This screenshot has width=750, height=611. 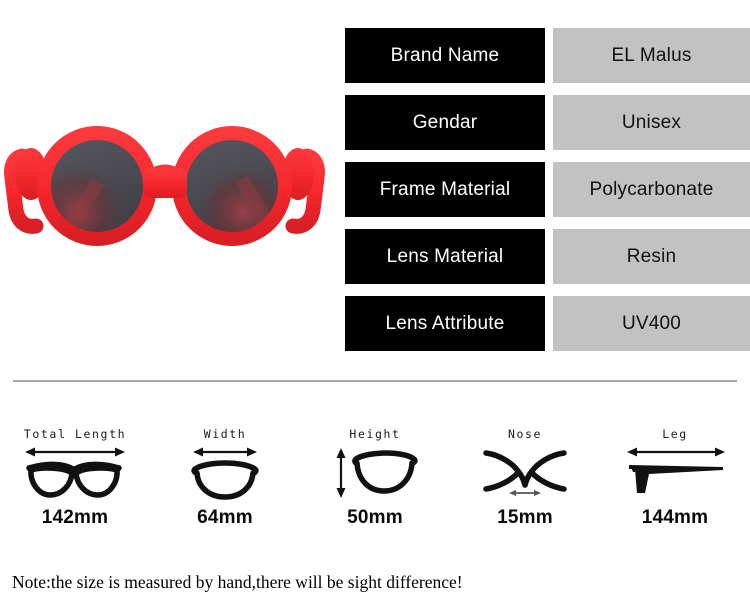 I want to click on dimension-item-total-length: Total Length 142mm, so click(x=75, y=482).